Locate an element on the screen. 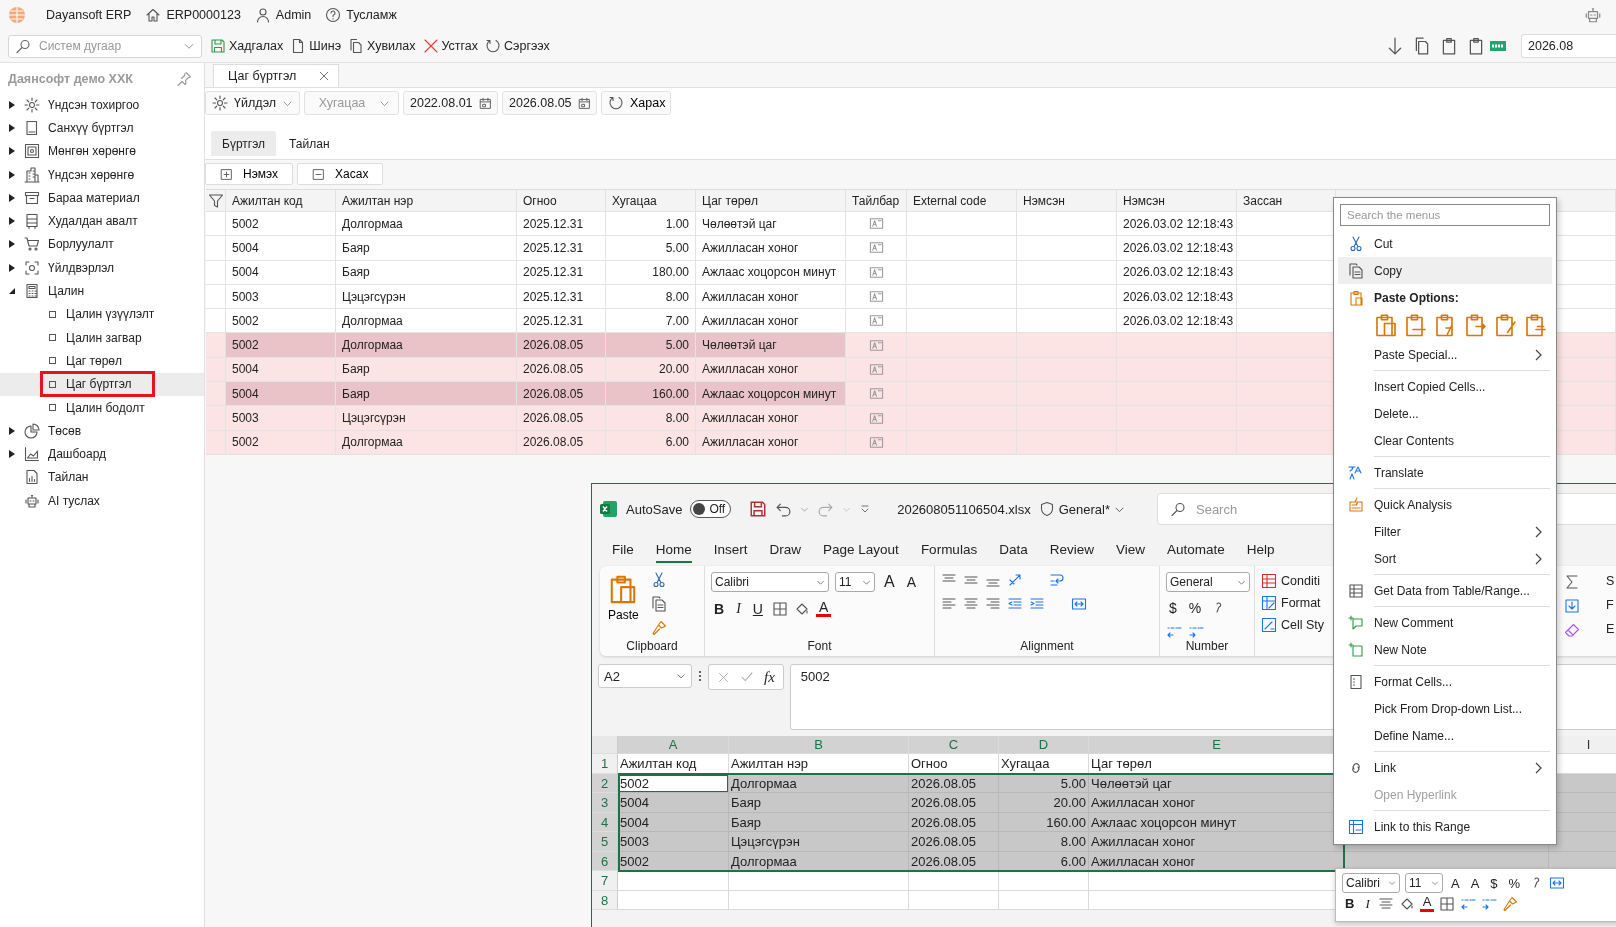 This screenshot has height=927, width=1616. table-cell: 160.00 is located at coordinates (651, 394).